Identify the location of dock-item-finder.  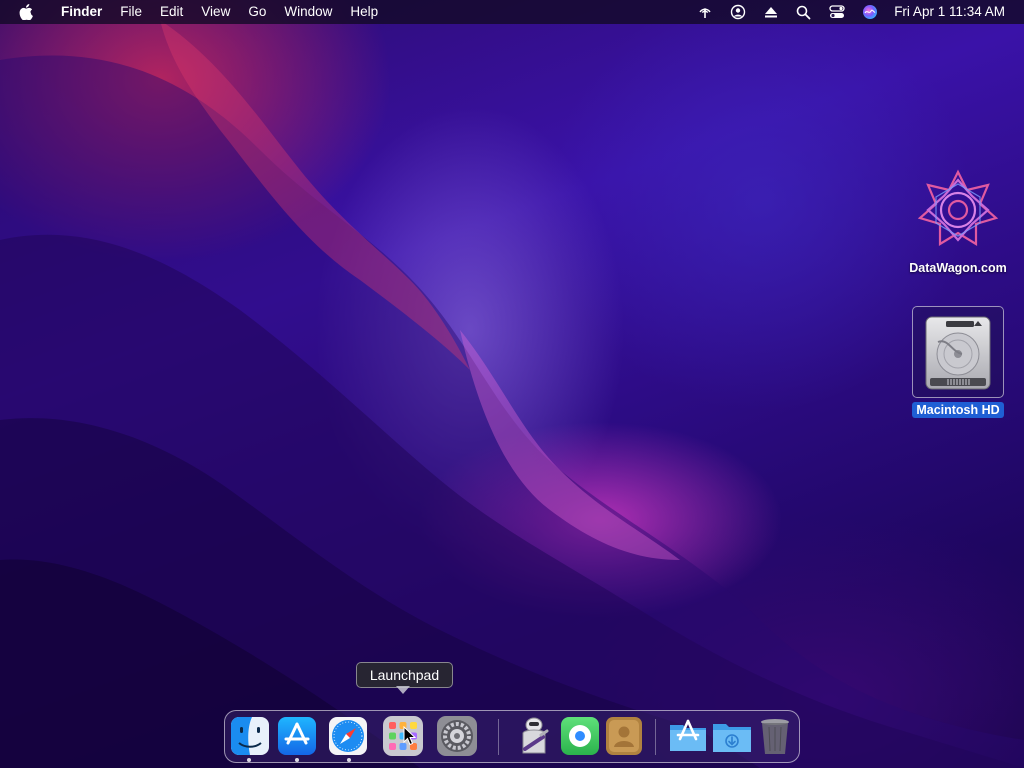
(250, 736).